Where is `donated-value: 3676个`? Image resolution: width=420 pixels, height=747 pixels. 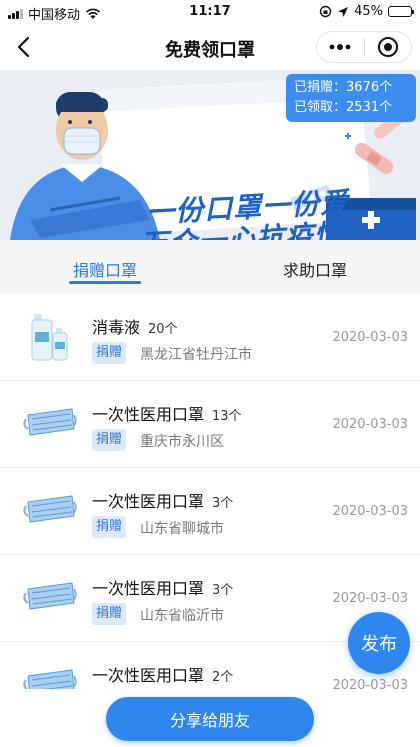 donated-value: 3676个 is located at coordinates (369, 87).